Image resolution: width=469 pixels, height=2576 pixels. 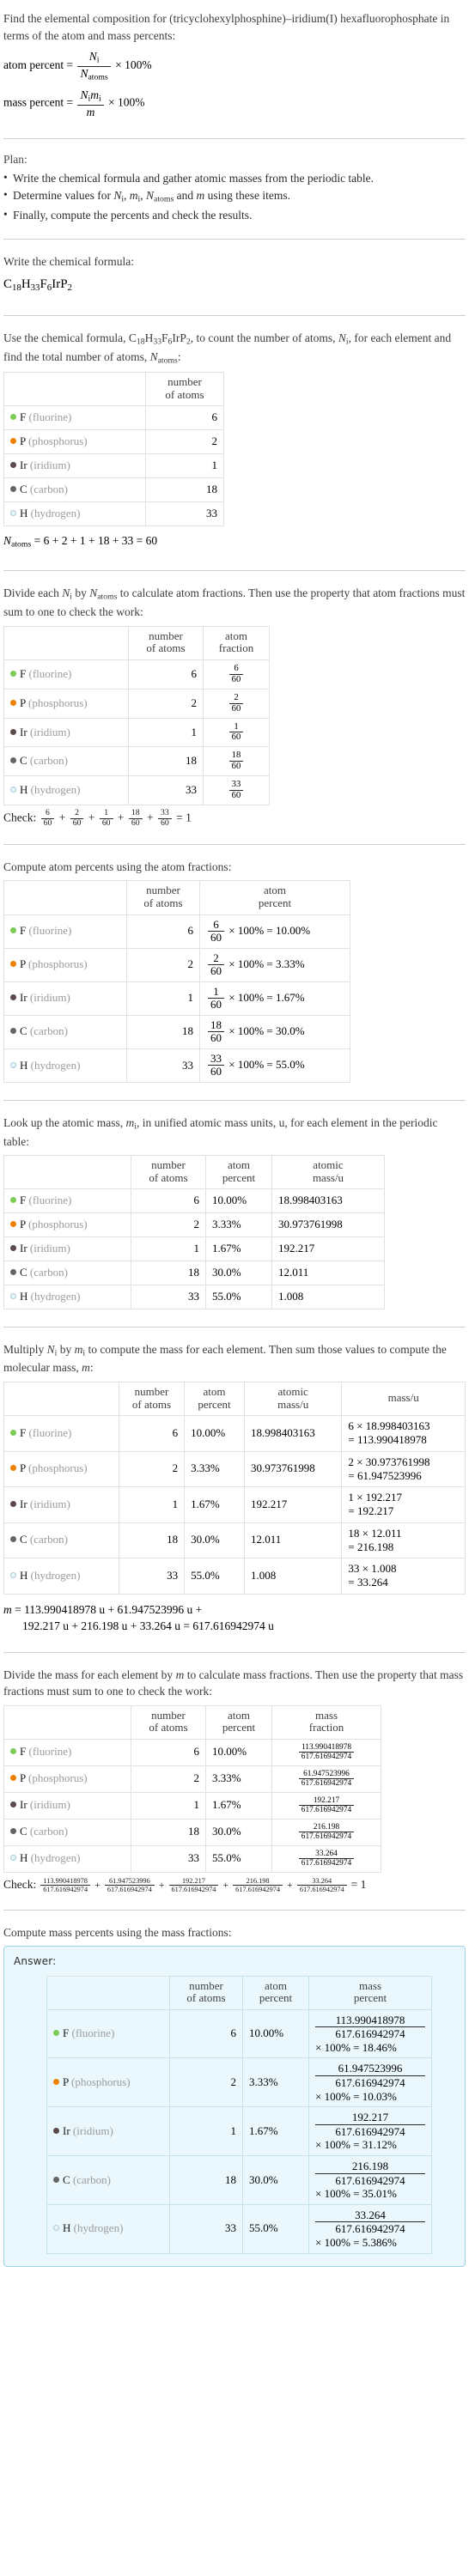 What do you see at coordinates (67, 2228) in the screenshot?
I see `element-symbol: H` at bounding box center [67, 2228].